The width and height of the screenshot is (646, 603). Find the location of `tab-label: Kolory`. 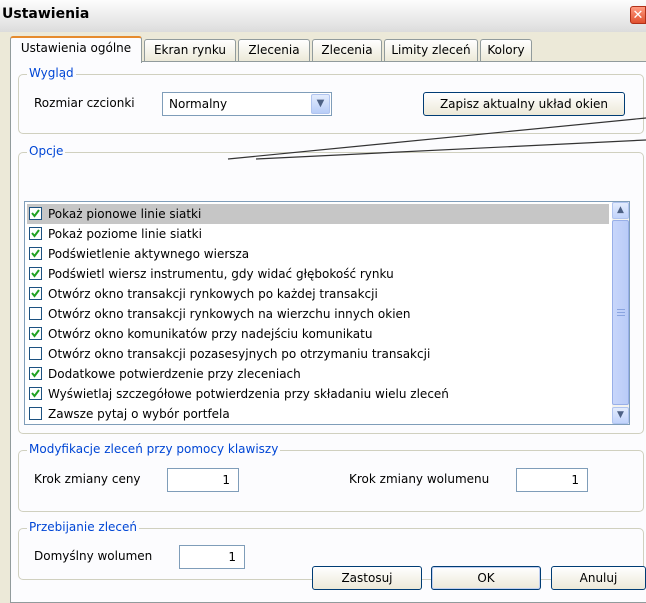

tab-label: Kolory is located at coordinates (506, 50).